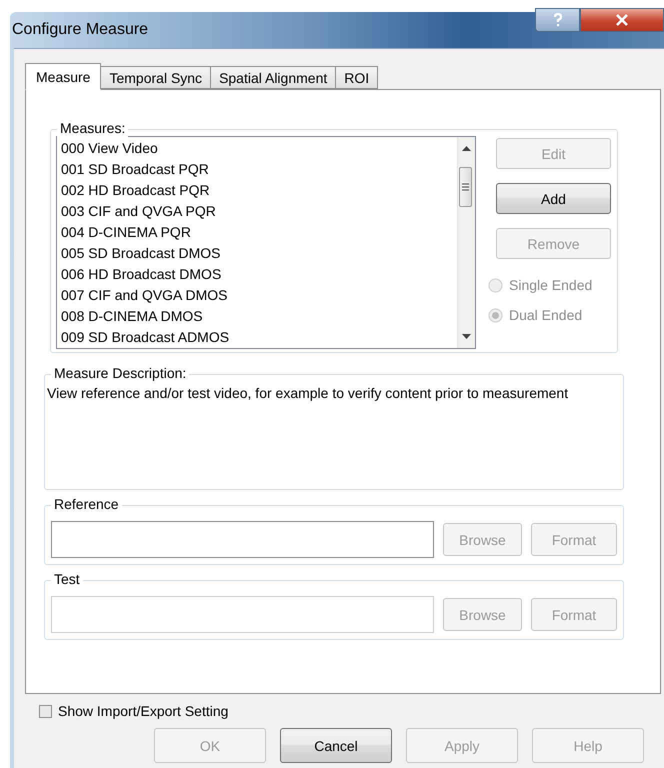 The height and width of the screenshot is (768, 664). Describe the element at coordinates (357, 77) in the screenshot. I see `tab: ROI` at that location.